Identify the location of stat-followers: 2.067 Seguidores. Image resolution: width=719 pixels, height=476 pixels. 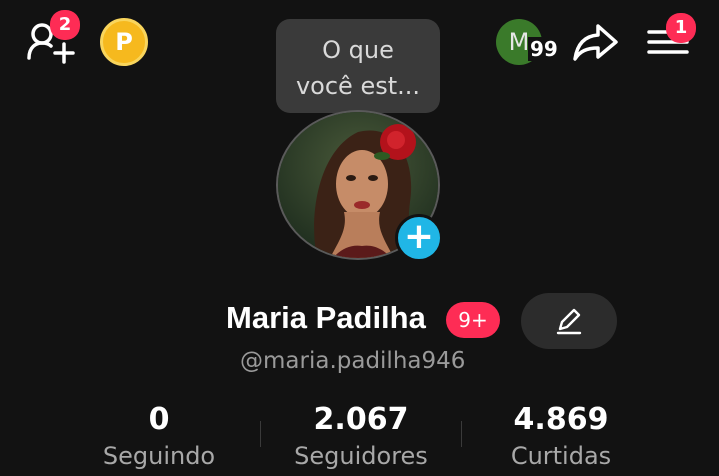
(361, 438).